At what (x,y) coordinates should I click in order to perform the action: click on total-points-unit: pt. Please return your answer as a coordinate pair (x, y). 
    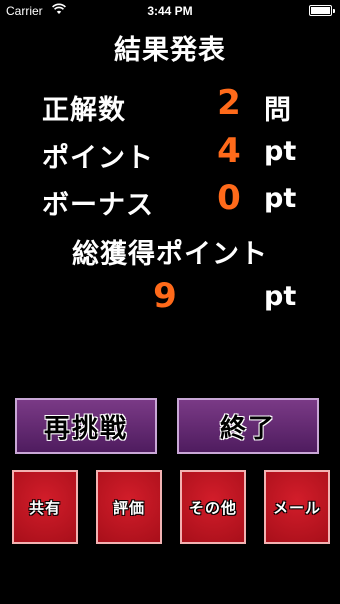
    Looking at the image, I should click on (280, 296).